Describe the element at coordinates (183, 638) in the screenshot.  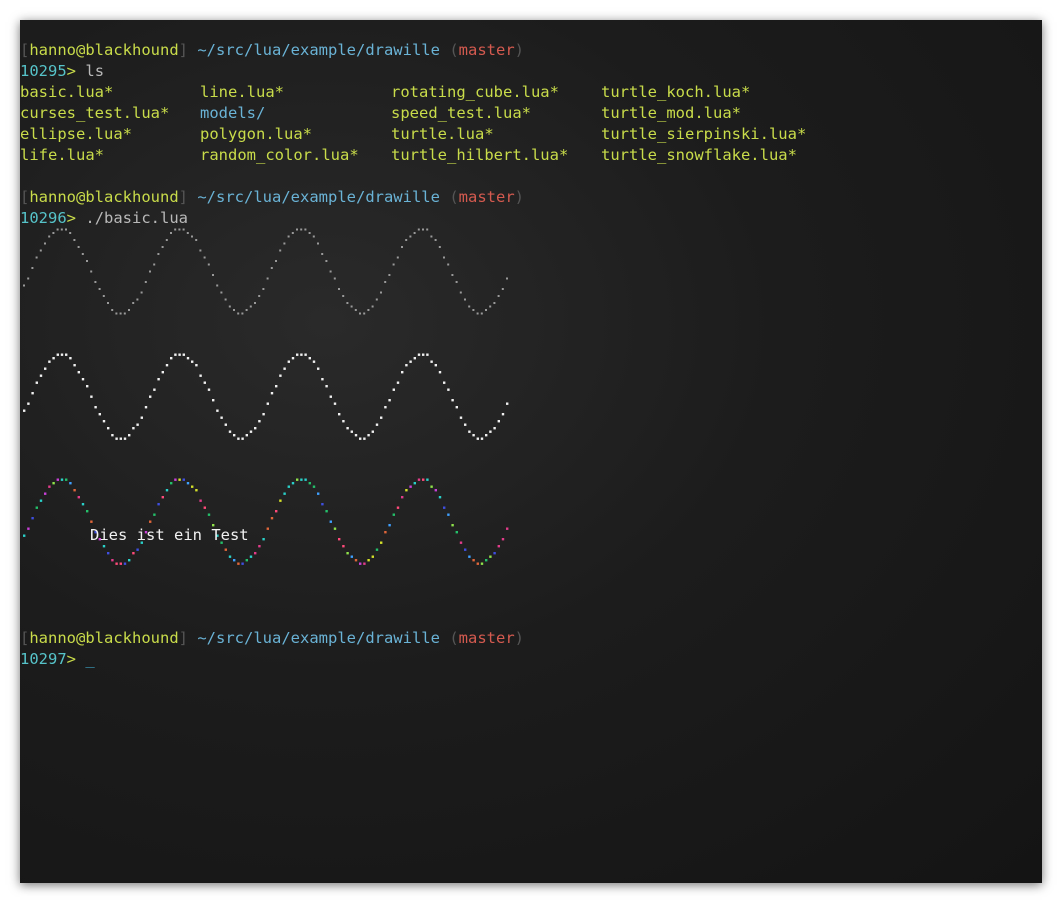
I see `prompt-bracket-close: ]` at that location.